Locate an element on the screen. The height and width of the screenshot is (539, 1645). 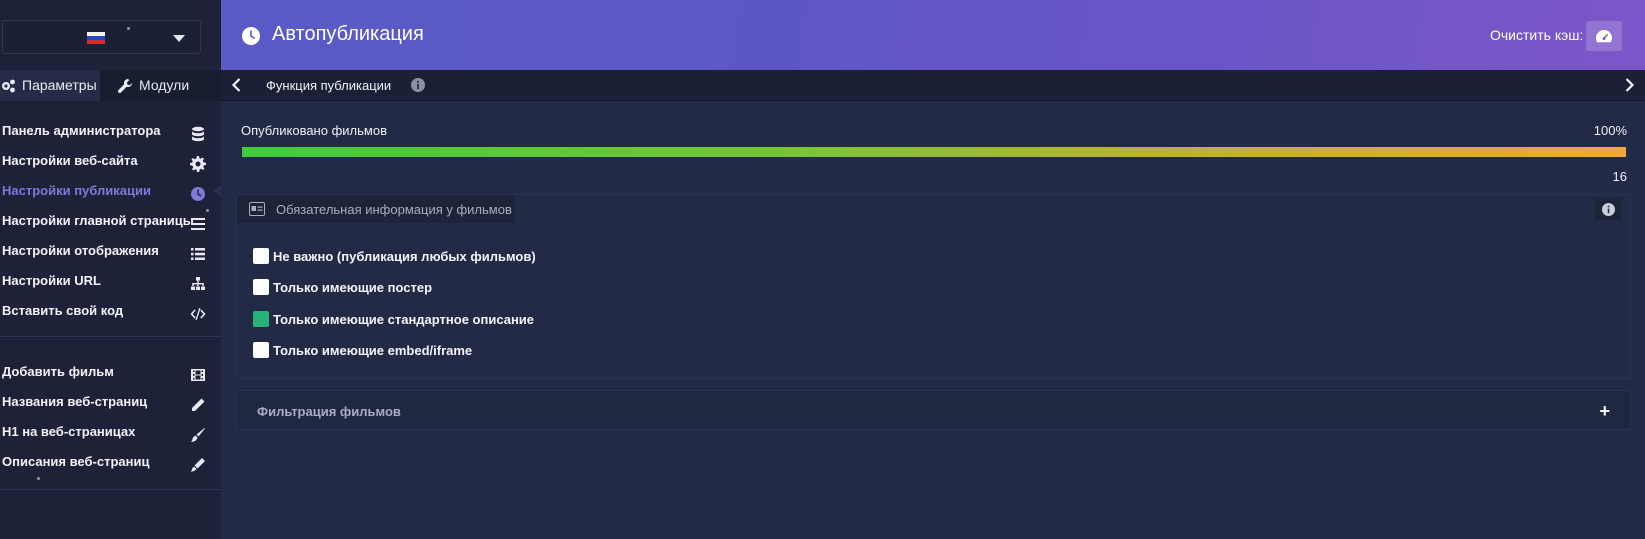
film-icon is located at coordinates (198, 372).